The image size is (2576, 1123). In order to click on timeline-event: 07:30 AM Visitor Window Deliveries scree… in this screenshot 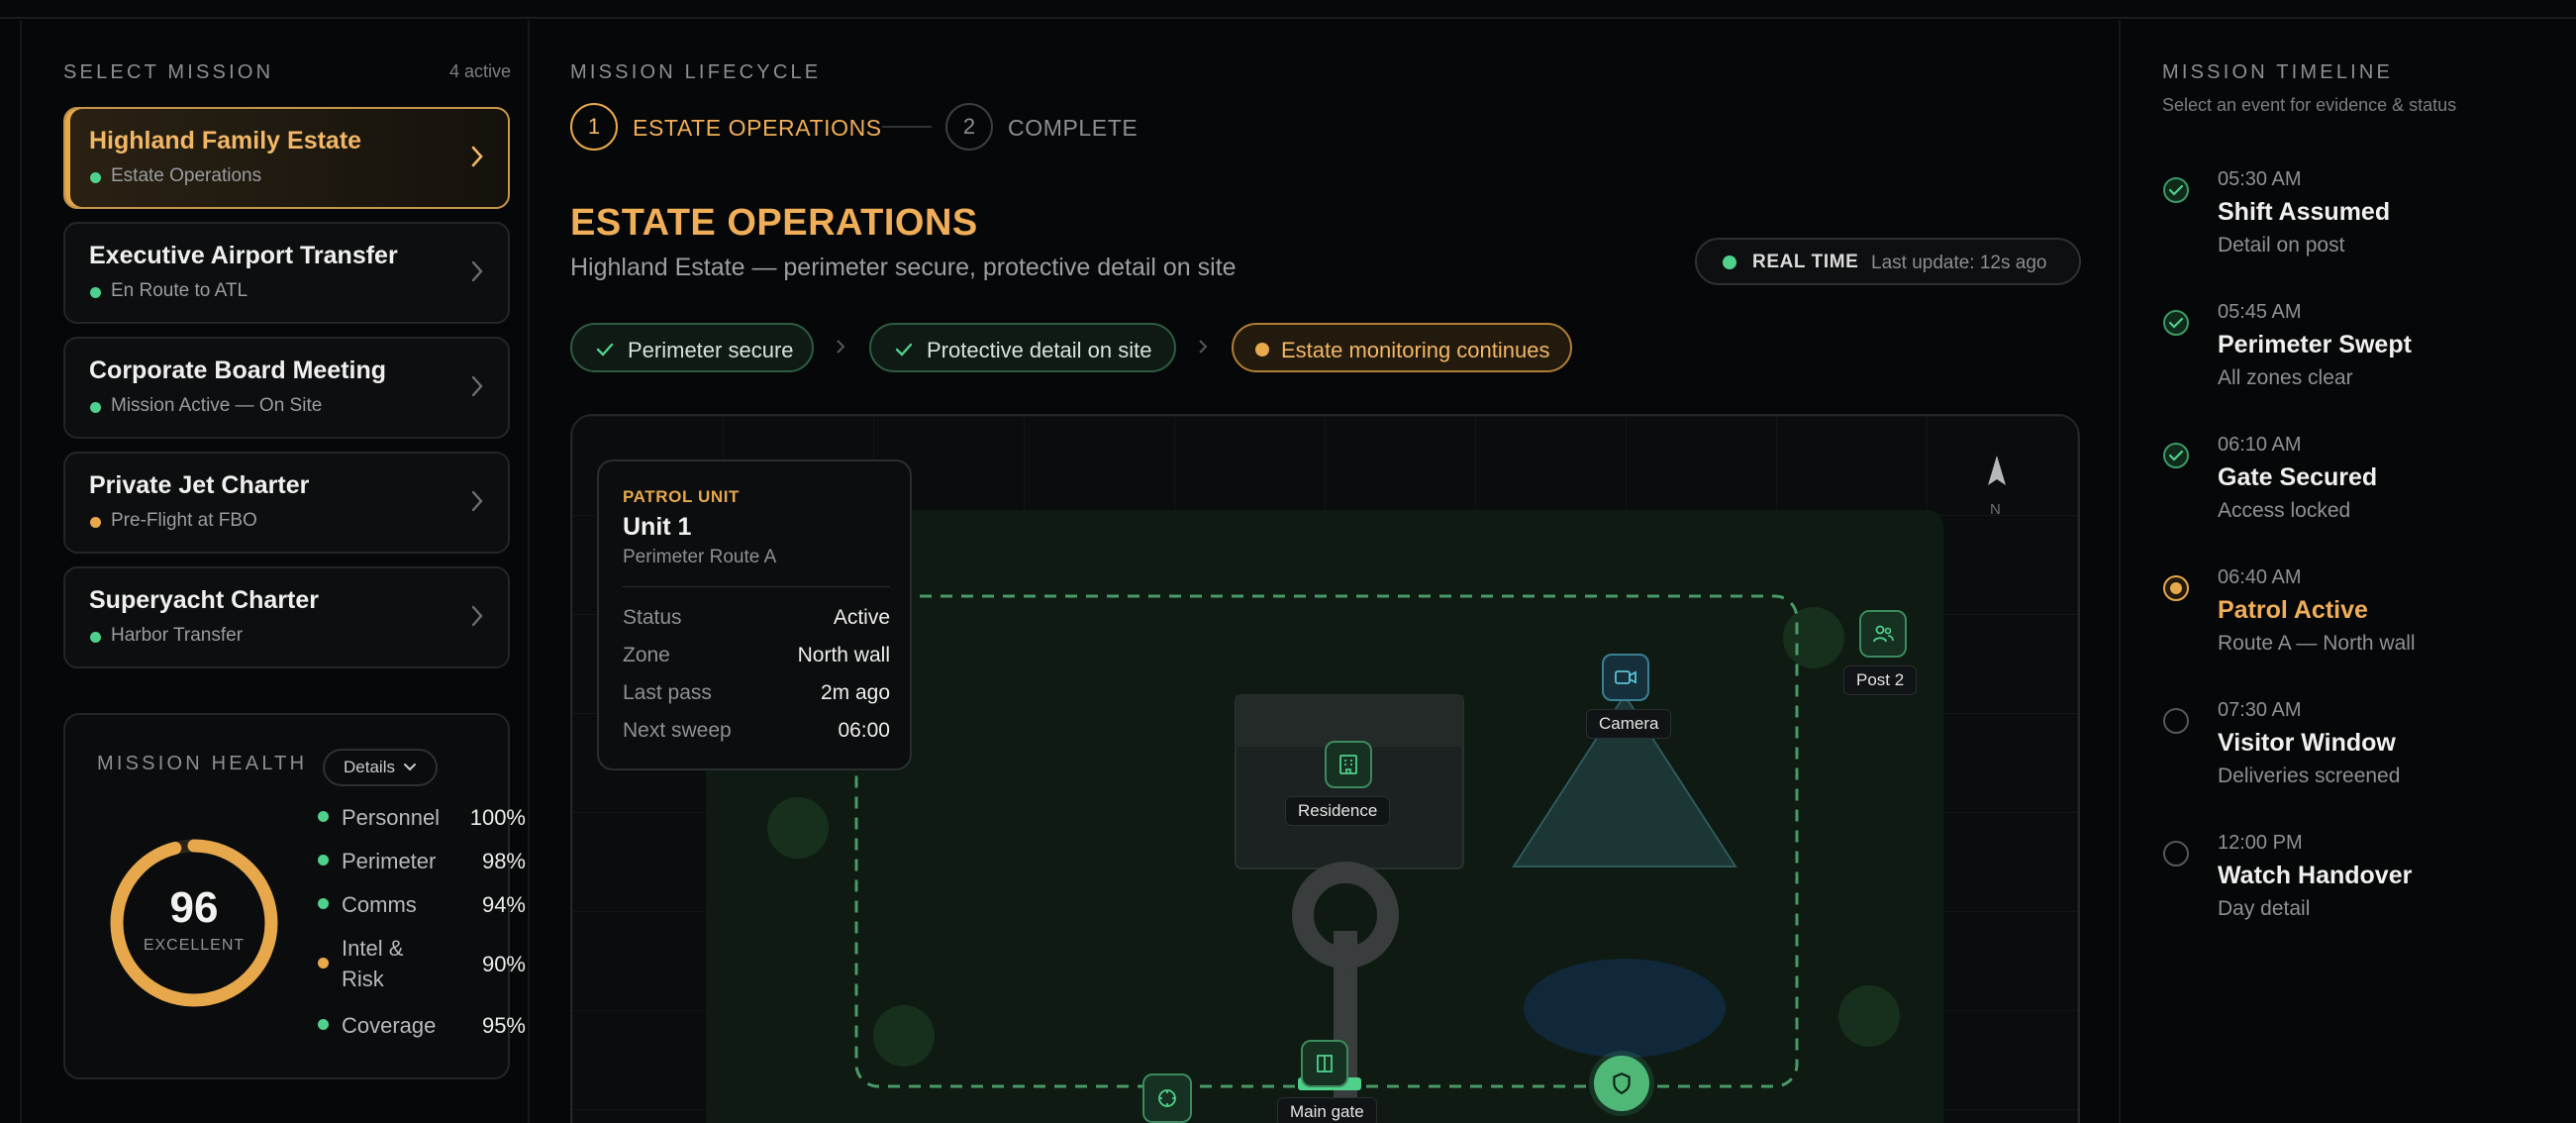, I will do `click(2360, 749)`.